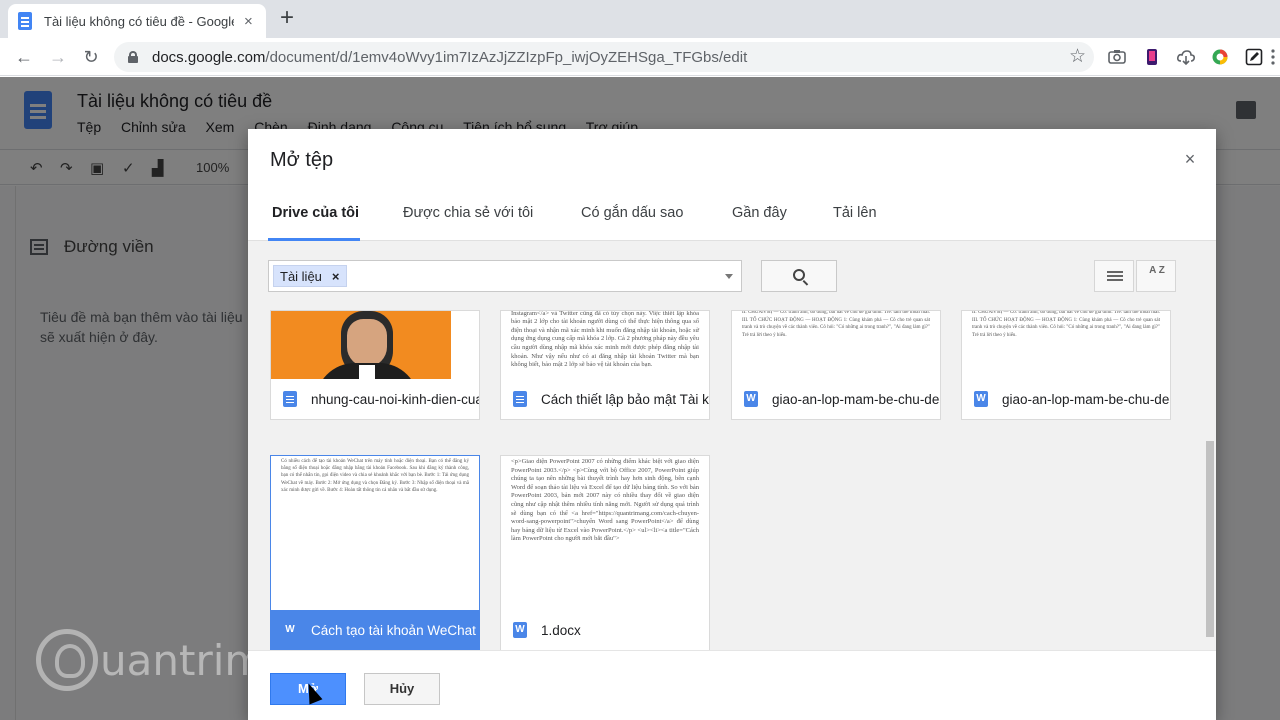 The height and width of the screenshot is (720, 1280). I want to click on cloud-download-icon, so click(1186, 57).